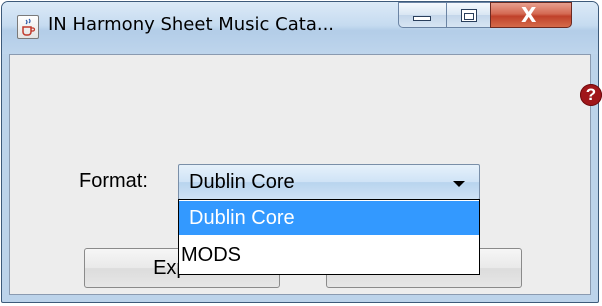 Image resolution: width=602 pixels, height=306 pixels. I want to click on close-icon: X, so click(529, 15).